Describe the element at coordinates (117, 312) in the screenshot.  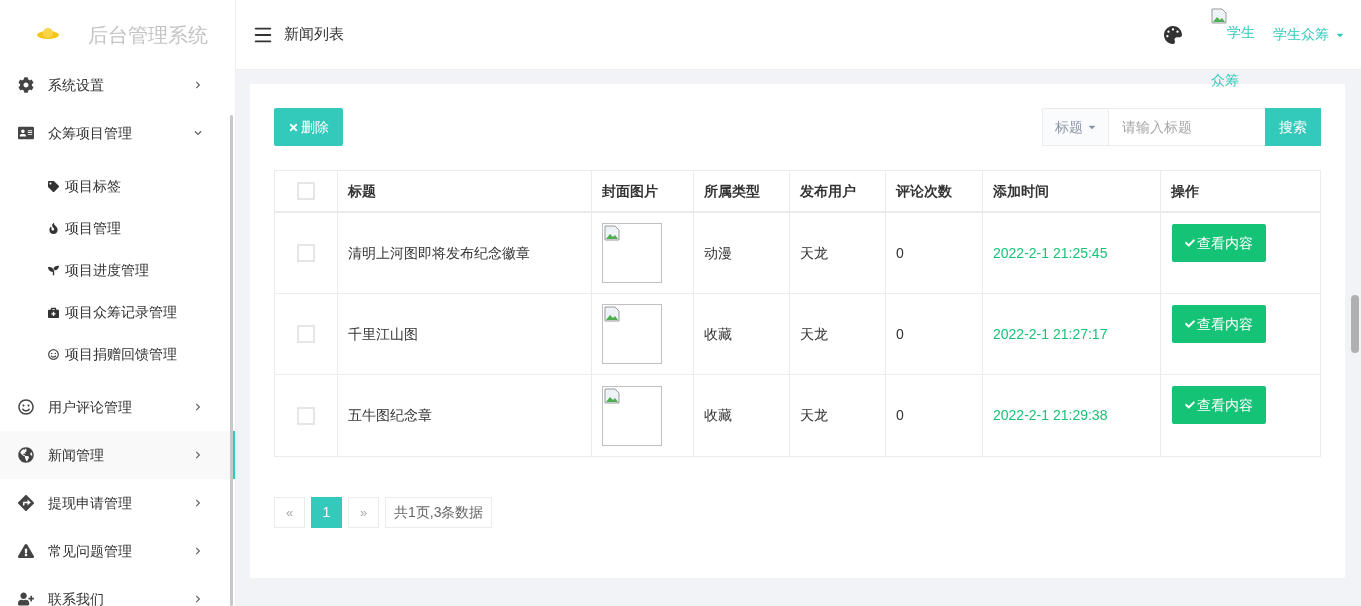
I see `submenu-item: 项目众筹记录管理` at that location.